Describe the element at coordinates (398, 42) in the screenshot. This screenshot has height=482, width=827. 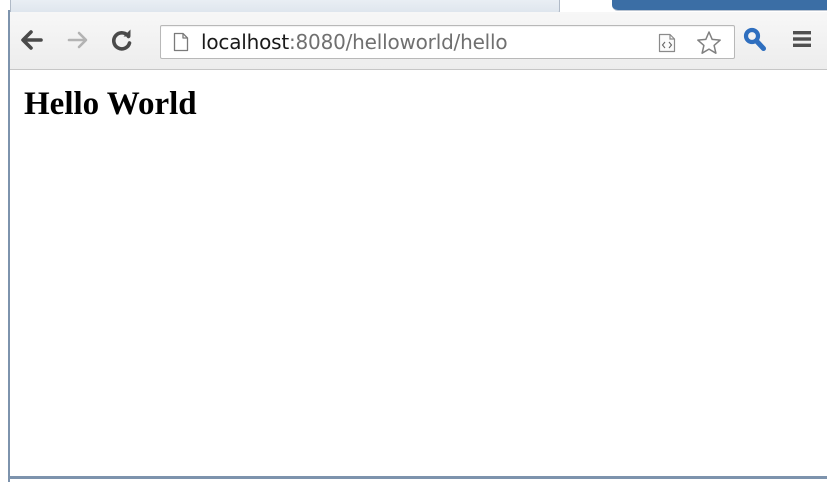
I see `url-path: :8080/helloworld/hello` at that location.